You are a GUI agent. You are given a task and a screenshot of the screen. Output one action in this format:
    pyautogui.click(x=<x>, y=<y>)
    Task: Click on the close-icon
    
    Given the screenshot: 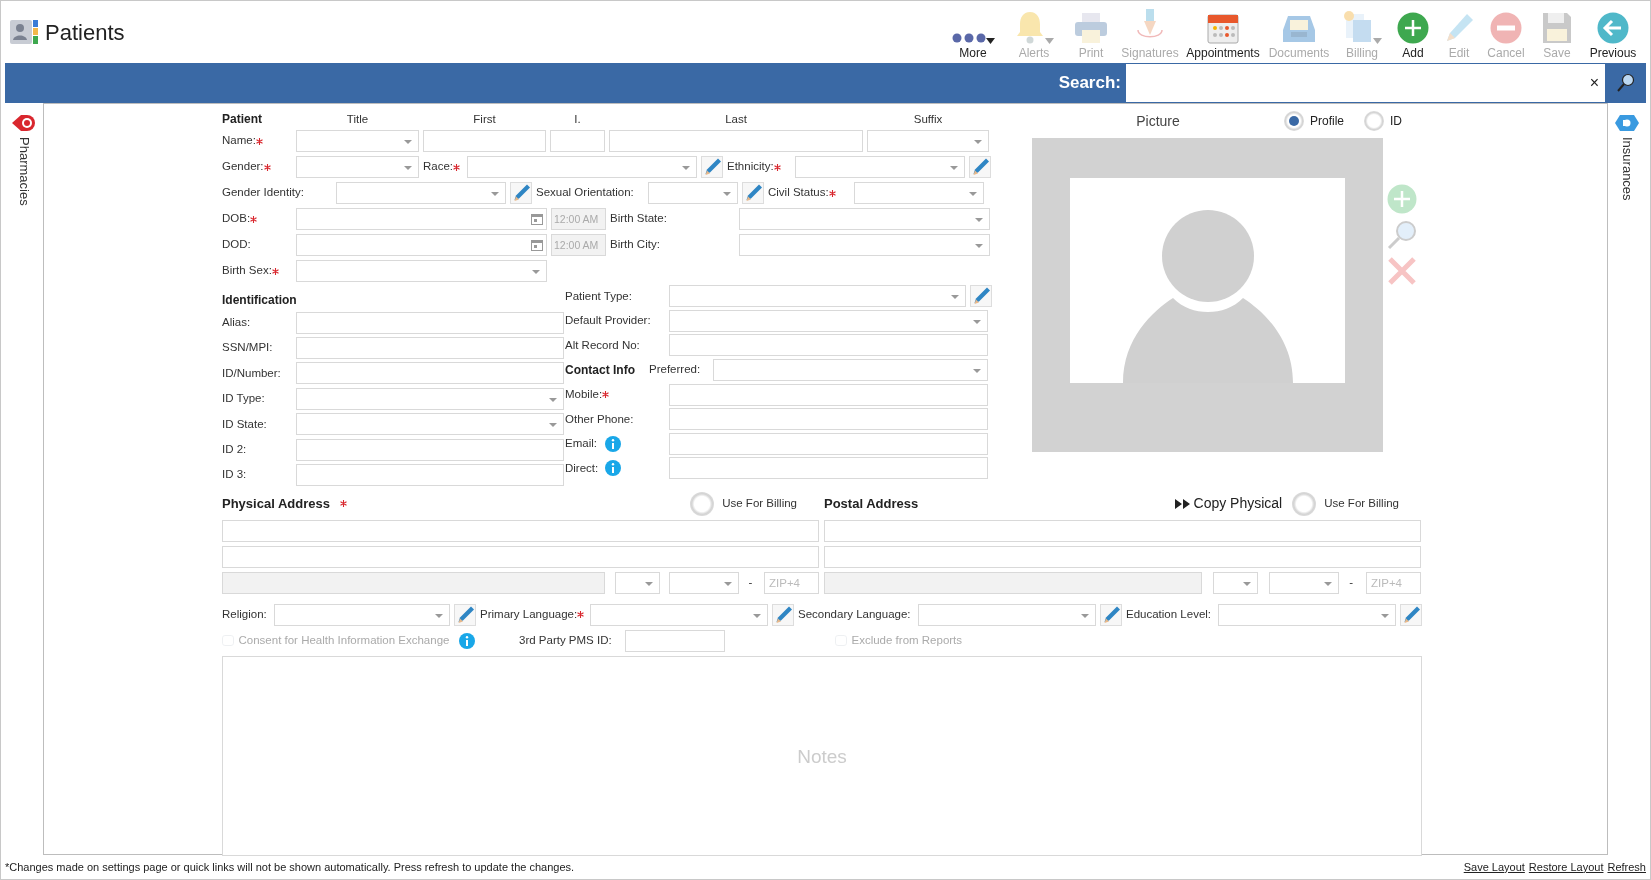 What is the action you would take?
    pyautogui.click(x=1402, y=271)
    